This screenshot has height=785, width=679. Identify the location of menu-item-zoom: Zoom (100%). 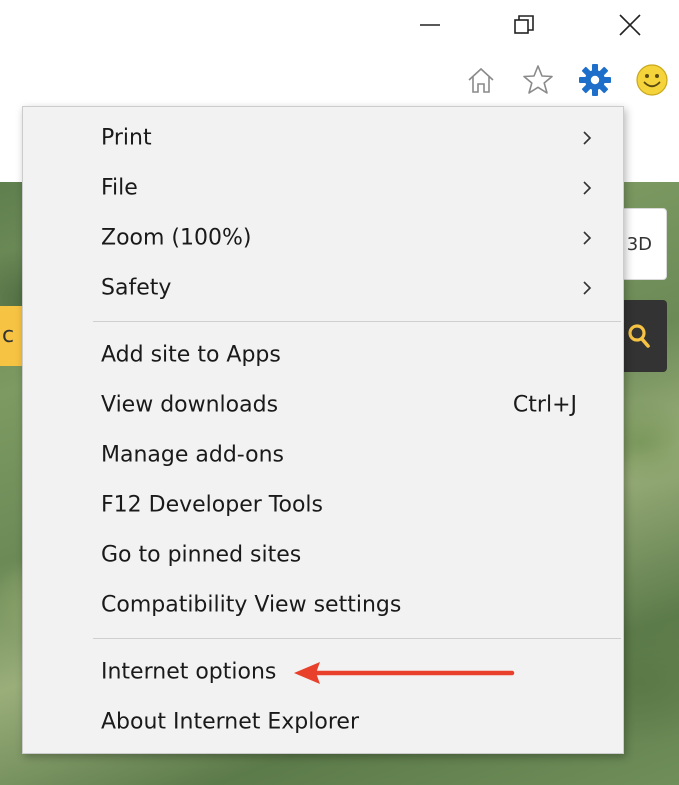
(323, 238).